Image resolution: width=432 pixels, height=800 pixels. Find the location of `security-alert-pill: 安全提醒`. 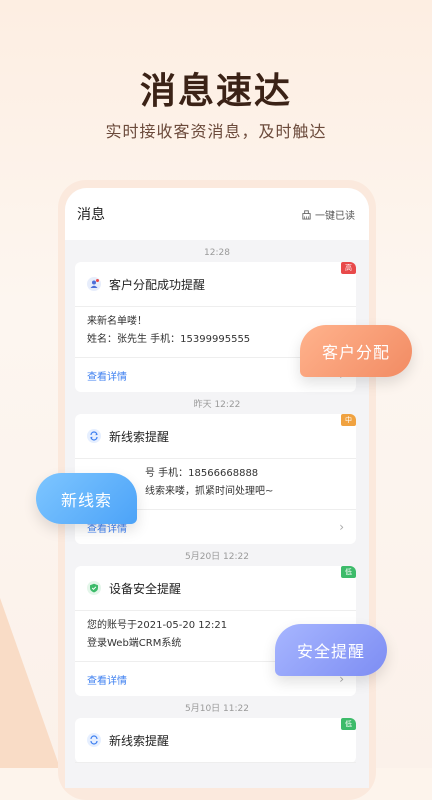

security-alert-pill: 安全提醒 is located at coordinates (331, 650).